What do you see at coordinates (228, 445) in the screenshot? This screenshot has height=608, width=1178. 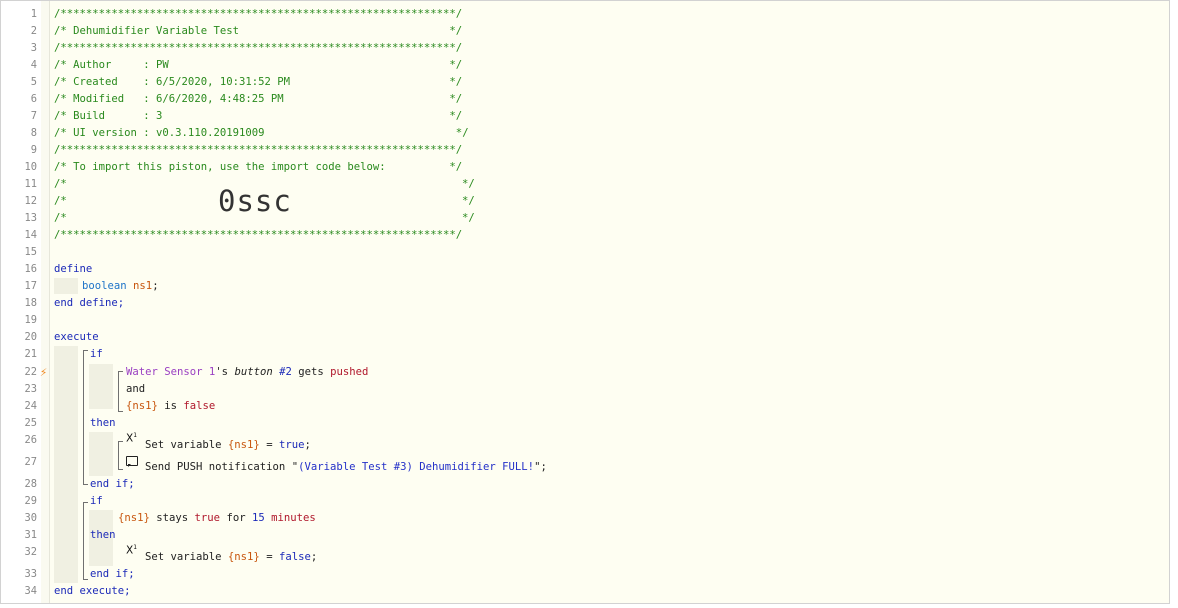 I see `set-variable-statement: Set variable {ns1} = true;` at bounding box center [228, 445].